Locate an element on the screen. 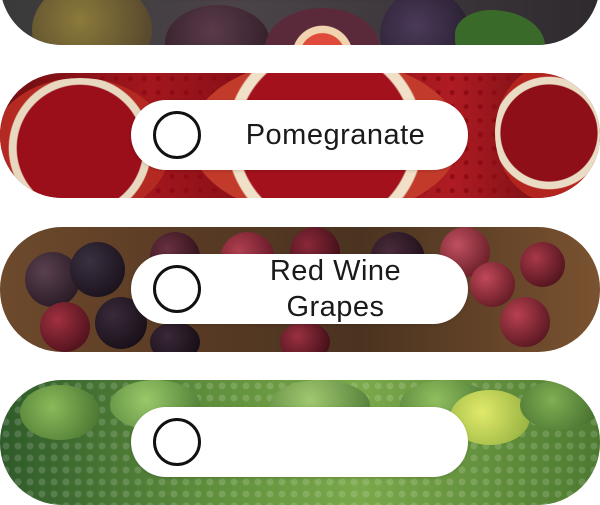 The image size is (600, 505). option-pill: Pomegranate is located at coordinates (299, 135).